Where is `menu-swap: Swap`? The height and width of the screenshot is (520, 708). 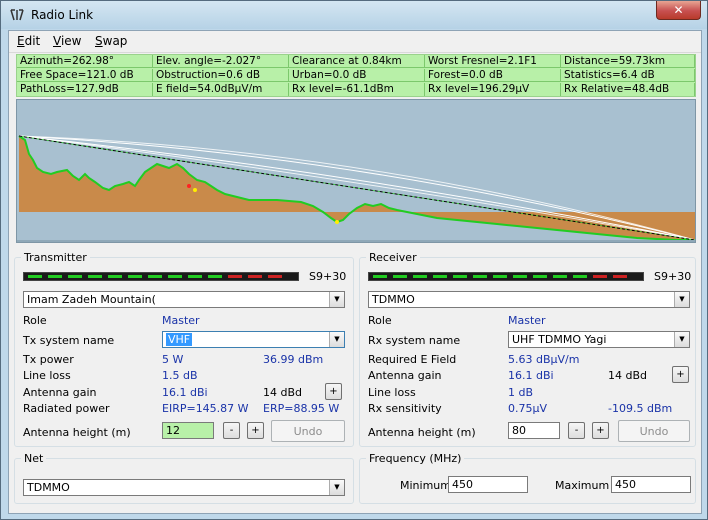 menu-swap: Swap is located at coordinates (111, 41).